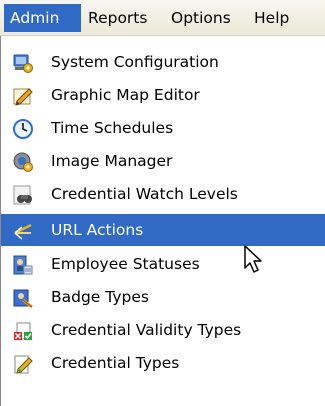 Image resolution: width=325 pixels, height=406 pixels. I want to click on menu-admin: Admin, so click(42, 18).